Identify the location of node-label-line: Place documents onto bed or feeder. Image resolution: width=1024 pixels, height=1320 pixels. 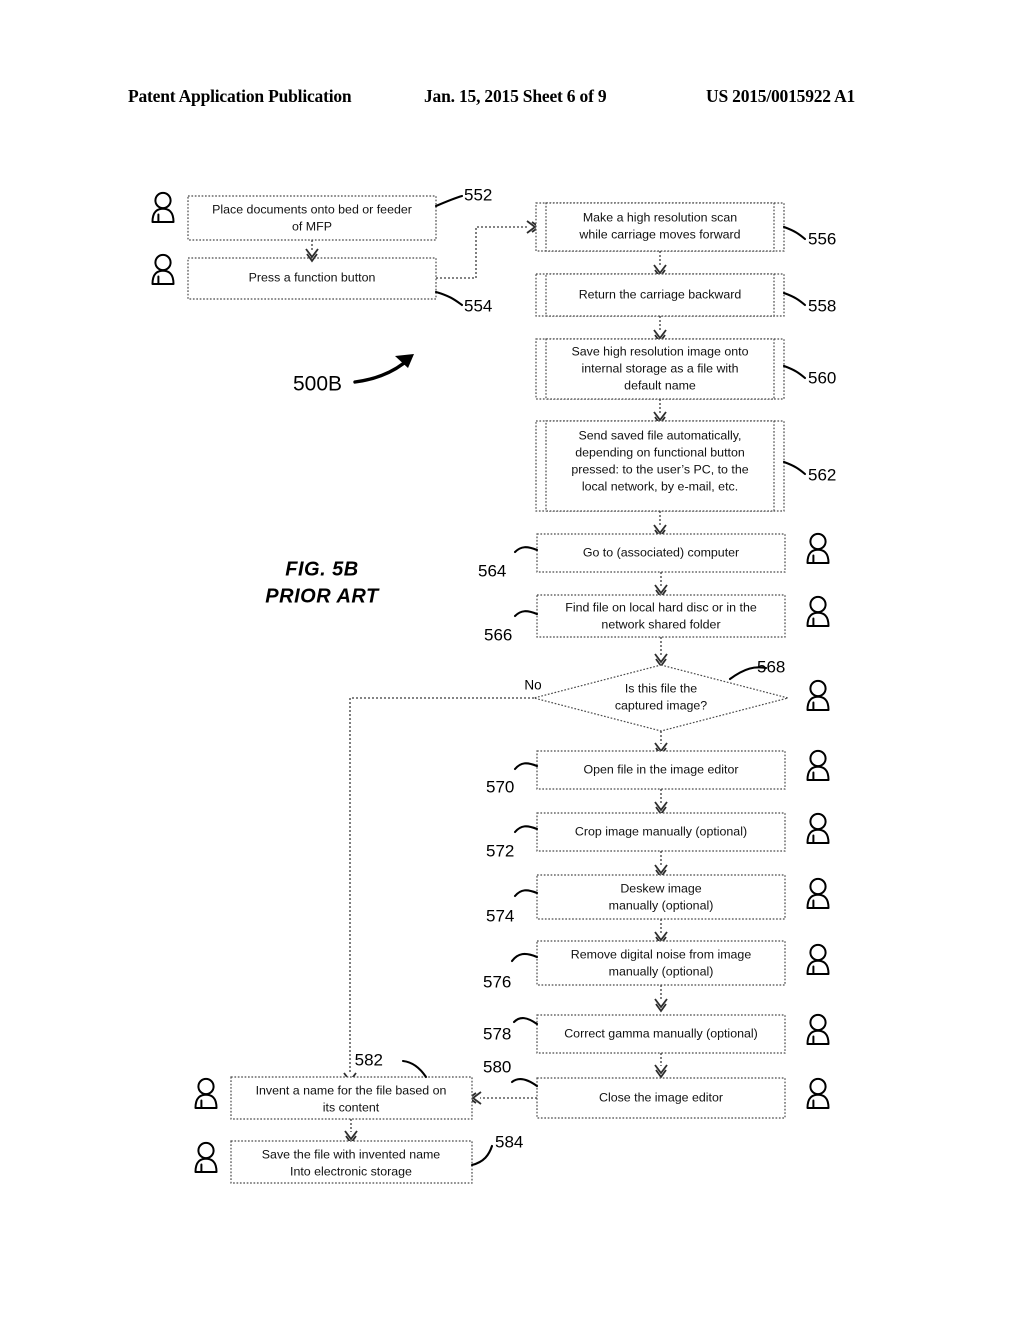
(312, 209).